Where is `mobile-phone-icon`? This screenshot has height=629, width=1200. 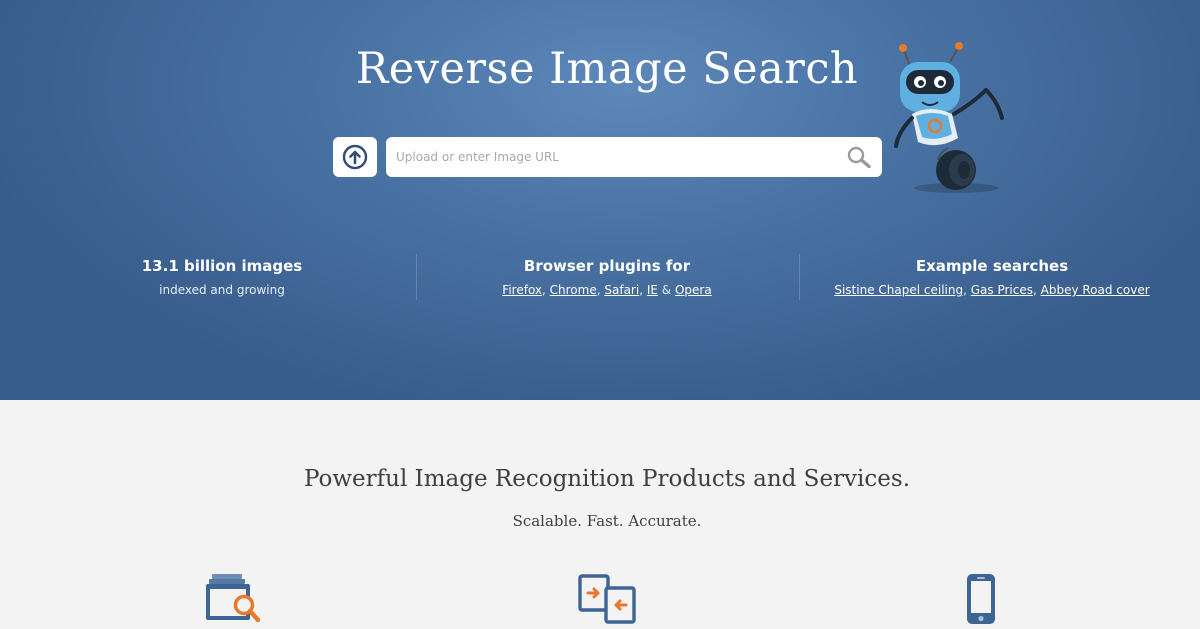 mobile-phone-icon is located at coordinates (981, 599).